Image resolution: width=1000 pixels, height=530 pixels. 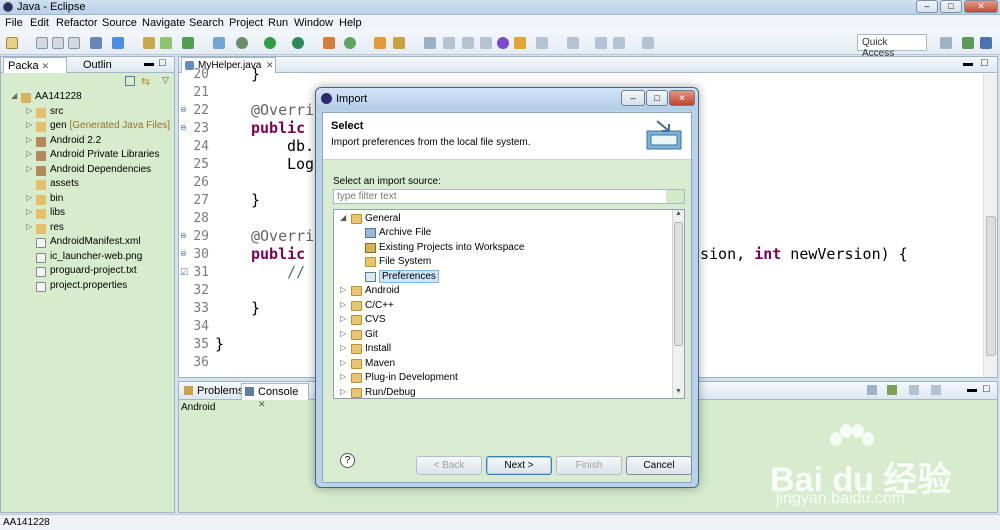 I want to click on tree-item-general: ◢ General, so click(x=504, y=219).